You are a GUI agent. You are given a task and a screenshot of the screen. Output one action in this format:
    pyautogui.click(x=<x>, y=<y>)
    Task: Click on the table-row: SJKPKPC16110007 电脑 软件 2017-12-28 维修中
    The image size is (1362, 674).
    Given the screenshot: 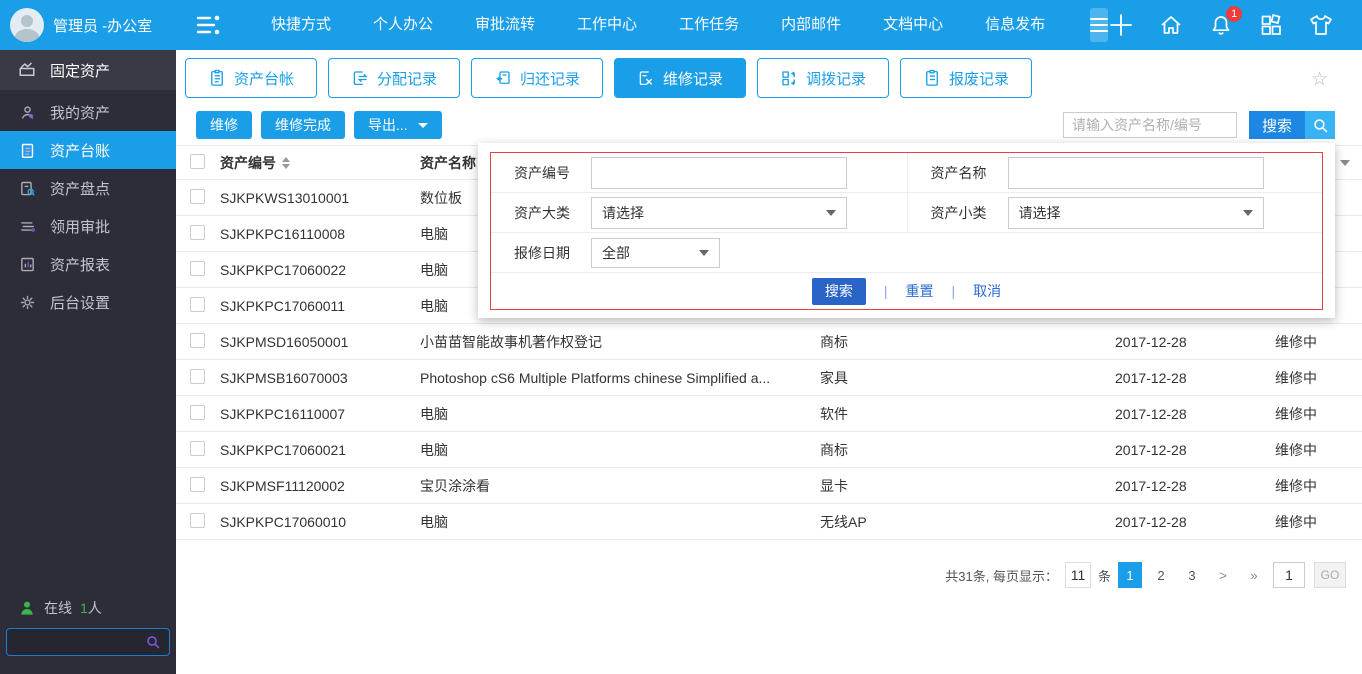 What is the action you would take?
    pyautogui.click(x=769, y=414)
    